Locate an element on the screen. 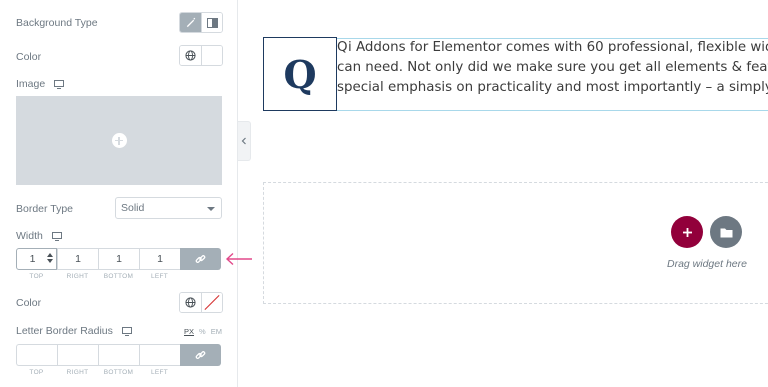  radius-left-input is located at coordinates (159, 355).